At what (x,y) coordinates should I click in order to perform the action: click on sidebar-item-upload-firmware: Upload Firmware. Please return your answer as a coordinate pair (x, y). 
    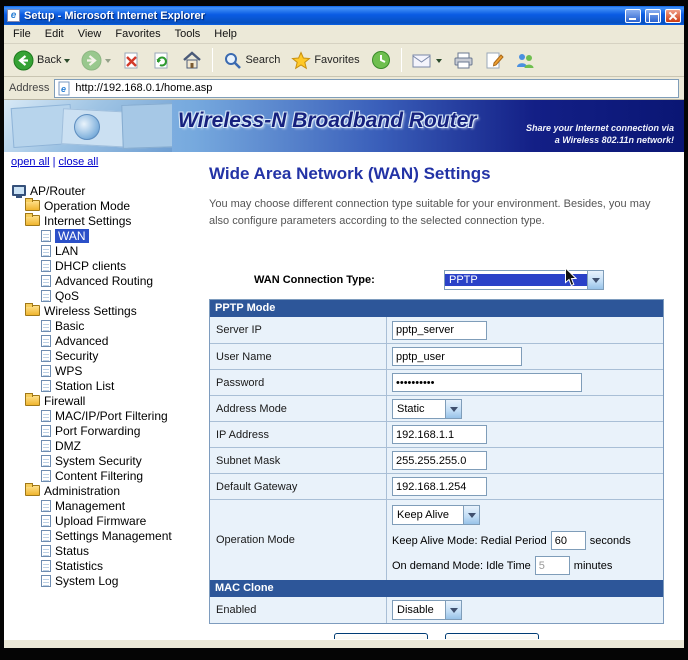
    Looking at the image, I should click on (121, 520).